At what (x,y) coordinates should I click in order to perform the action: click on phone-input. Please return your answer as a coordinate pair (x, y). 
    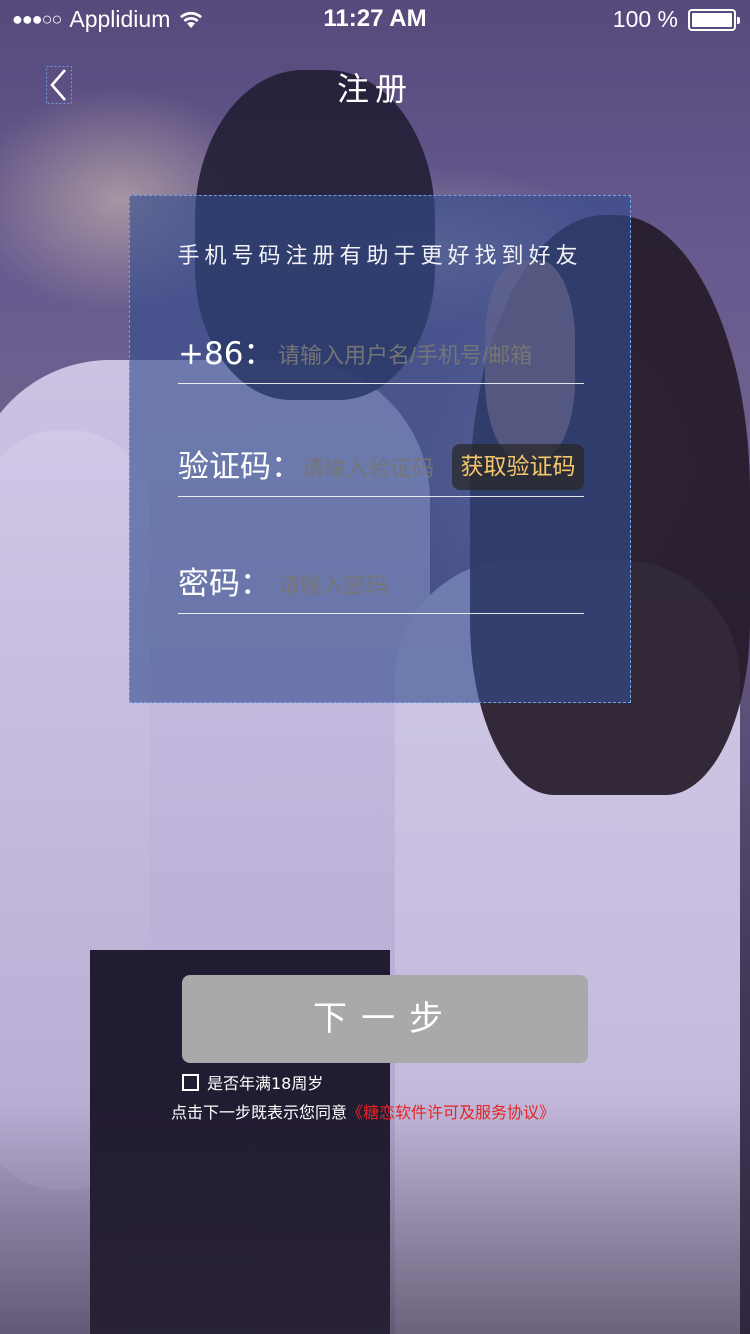
    Looking at the image, I should click on (428, 356).